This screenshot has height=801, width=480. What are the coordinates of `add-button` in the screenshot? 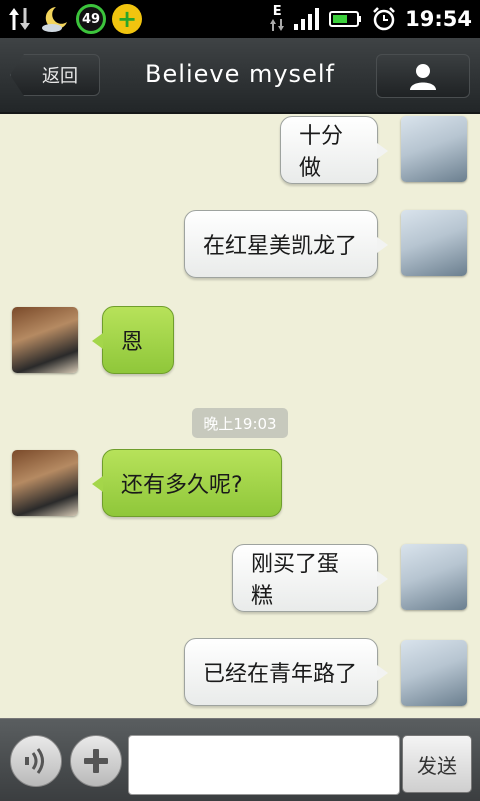 It's located at (96, 761).